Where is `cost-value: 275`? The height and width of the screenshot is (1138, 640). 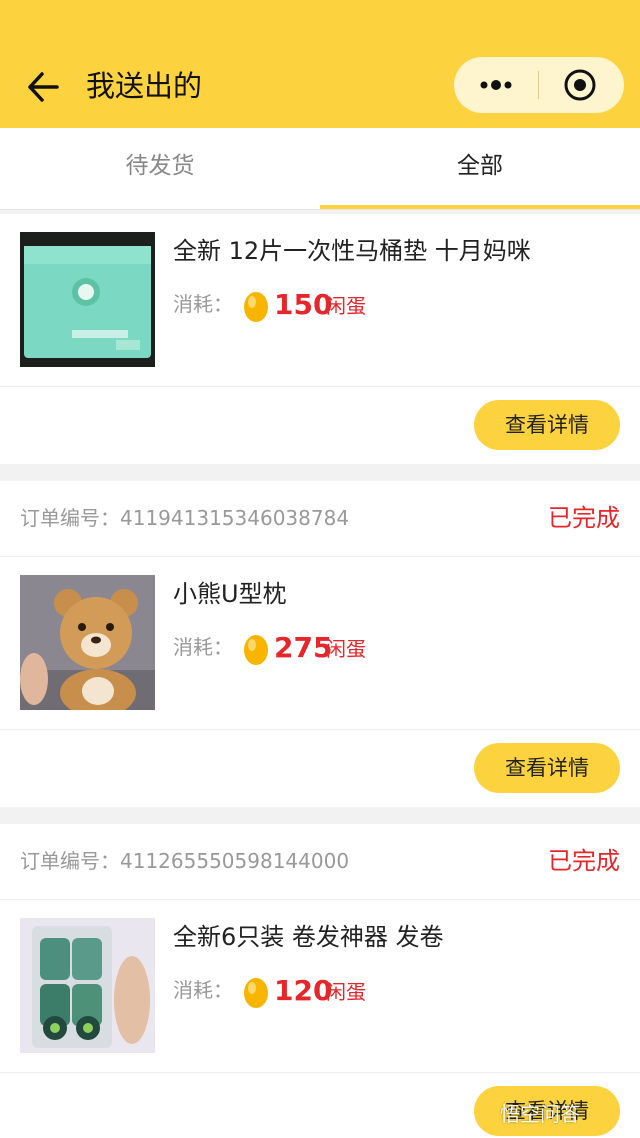
cost-value: 275 is located at coordinates (303, 647).